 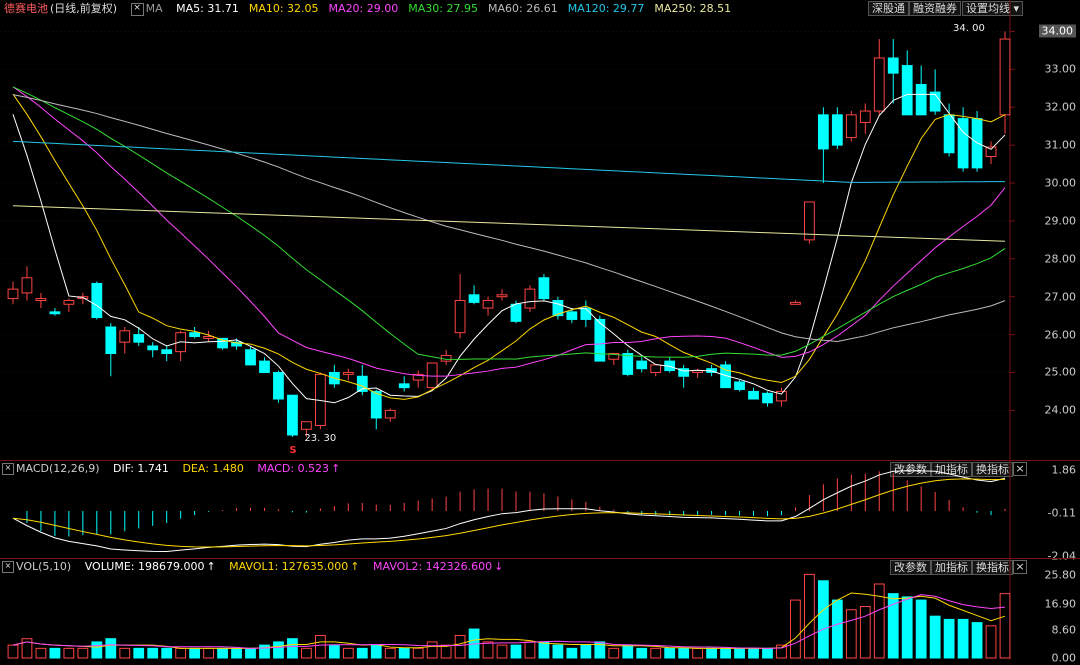 I want to click on dif-line, so click(x=509, y=511).